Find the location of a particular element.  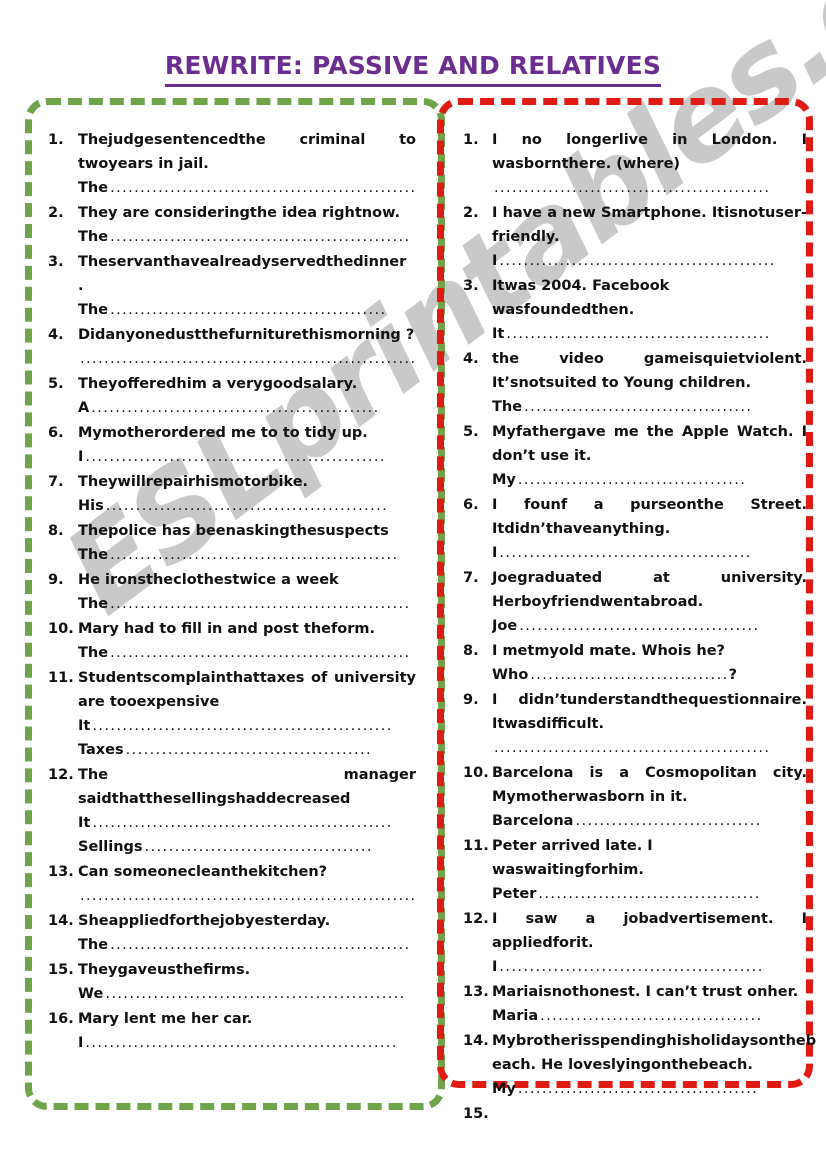

exercise-prompt: Didanyonedustthefurniturethismorning ? is located at coordinates (246, 335).